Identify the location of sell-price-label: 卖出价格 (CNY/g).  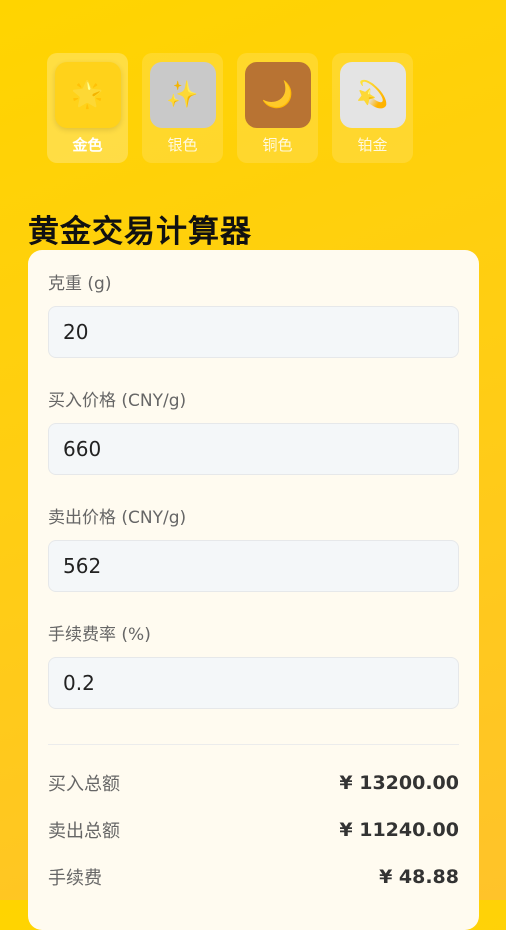
(117, 518).